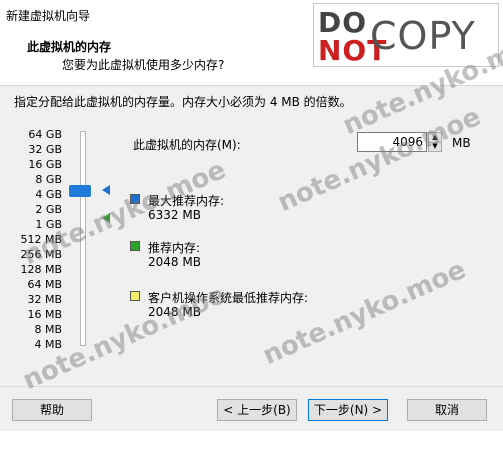  Describe the element at coordinates (348, 410) in the screenshot. I see `next-button: 下一步(N) >` at that location.